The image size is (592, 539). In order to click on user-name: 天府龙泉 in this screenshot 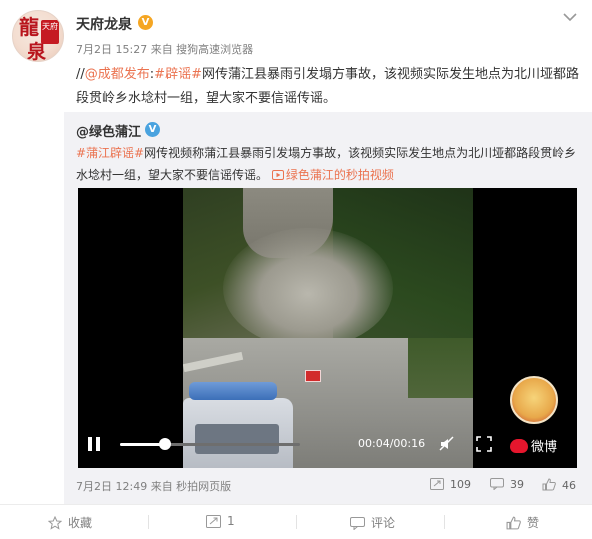, I will do `click(104, 24)`.